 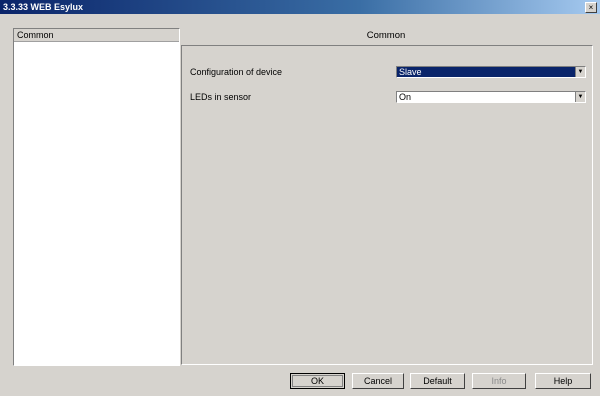 I want to click on page-title: Common, so click(x=386, y=35).